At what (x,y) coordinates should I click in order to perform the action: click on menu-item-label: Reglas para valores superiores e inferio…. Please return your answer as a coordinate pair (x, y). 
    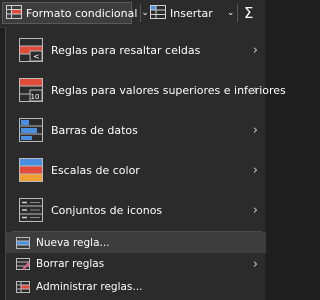
    Looking at the image, I should click on (168, 90).